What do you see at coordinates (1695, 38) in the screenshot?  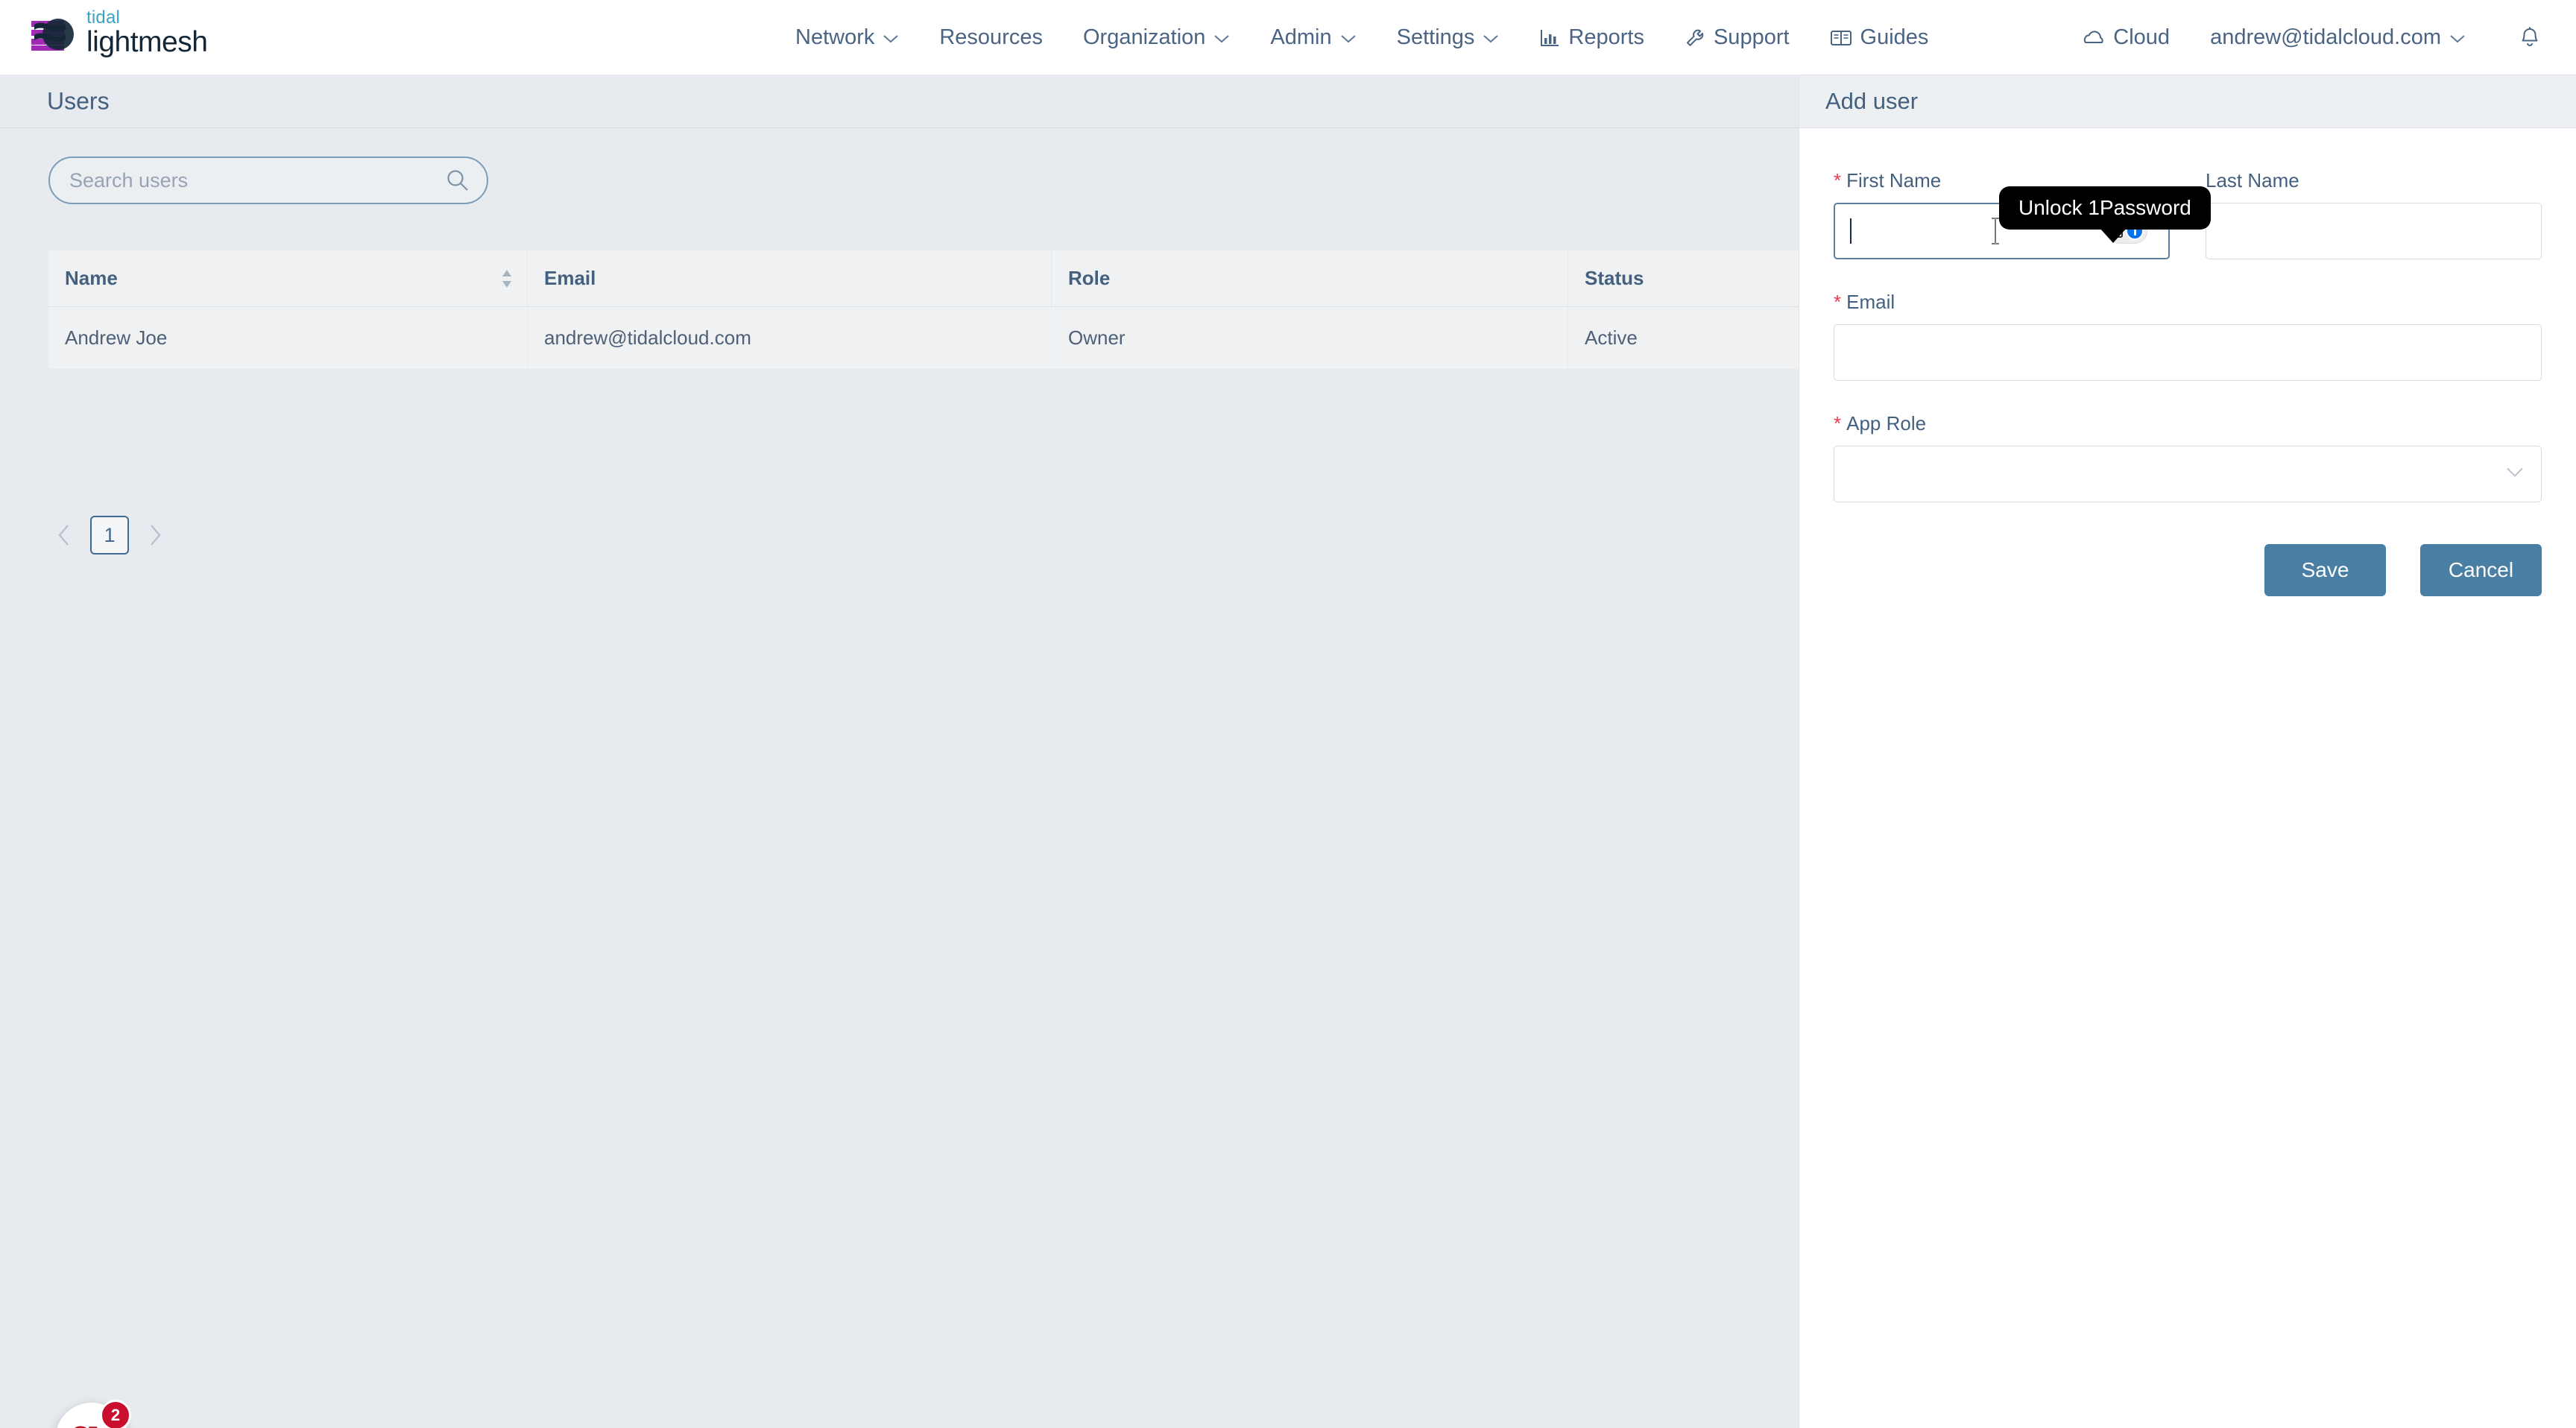 I see `wrench-icon` at bounding box center [1695, 38].